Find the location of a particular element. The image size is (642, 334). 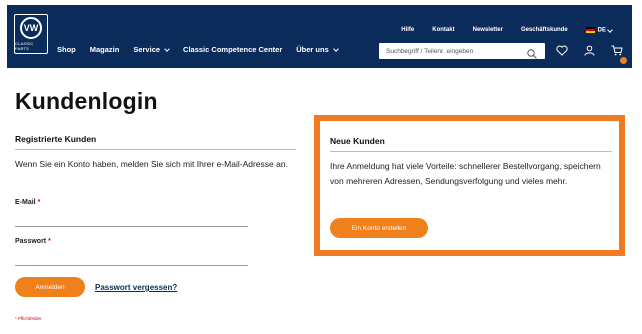

password-label: Passwort * is located at coordinates (33, 241).